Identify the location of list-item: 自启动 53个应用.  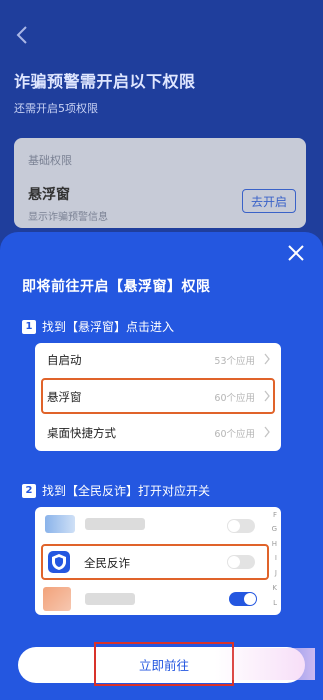
(158, 360).